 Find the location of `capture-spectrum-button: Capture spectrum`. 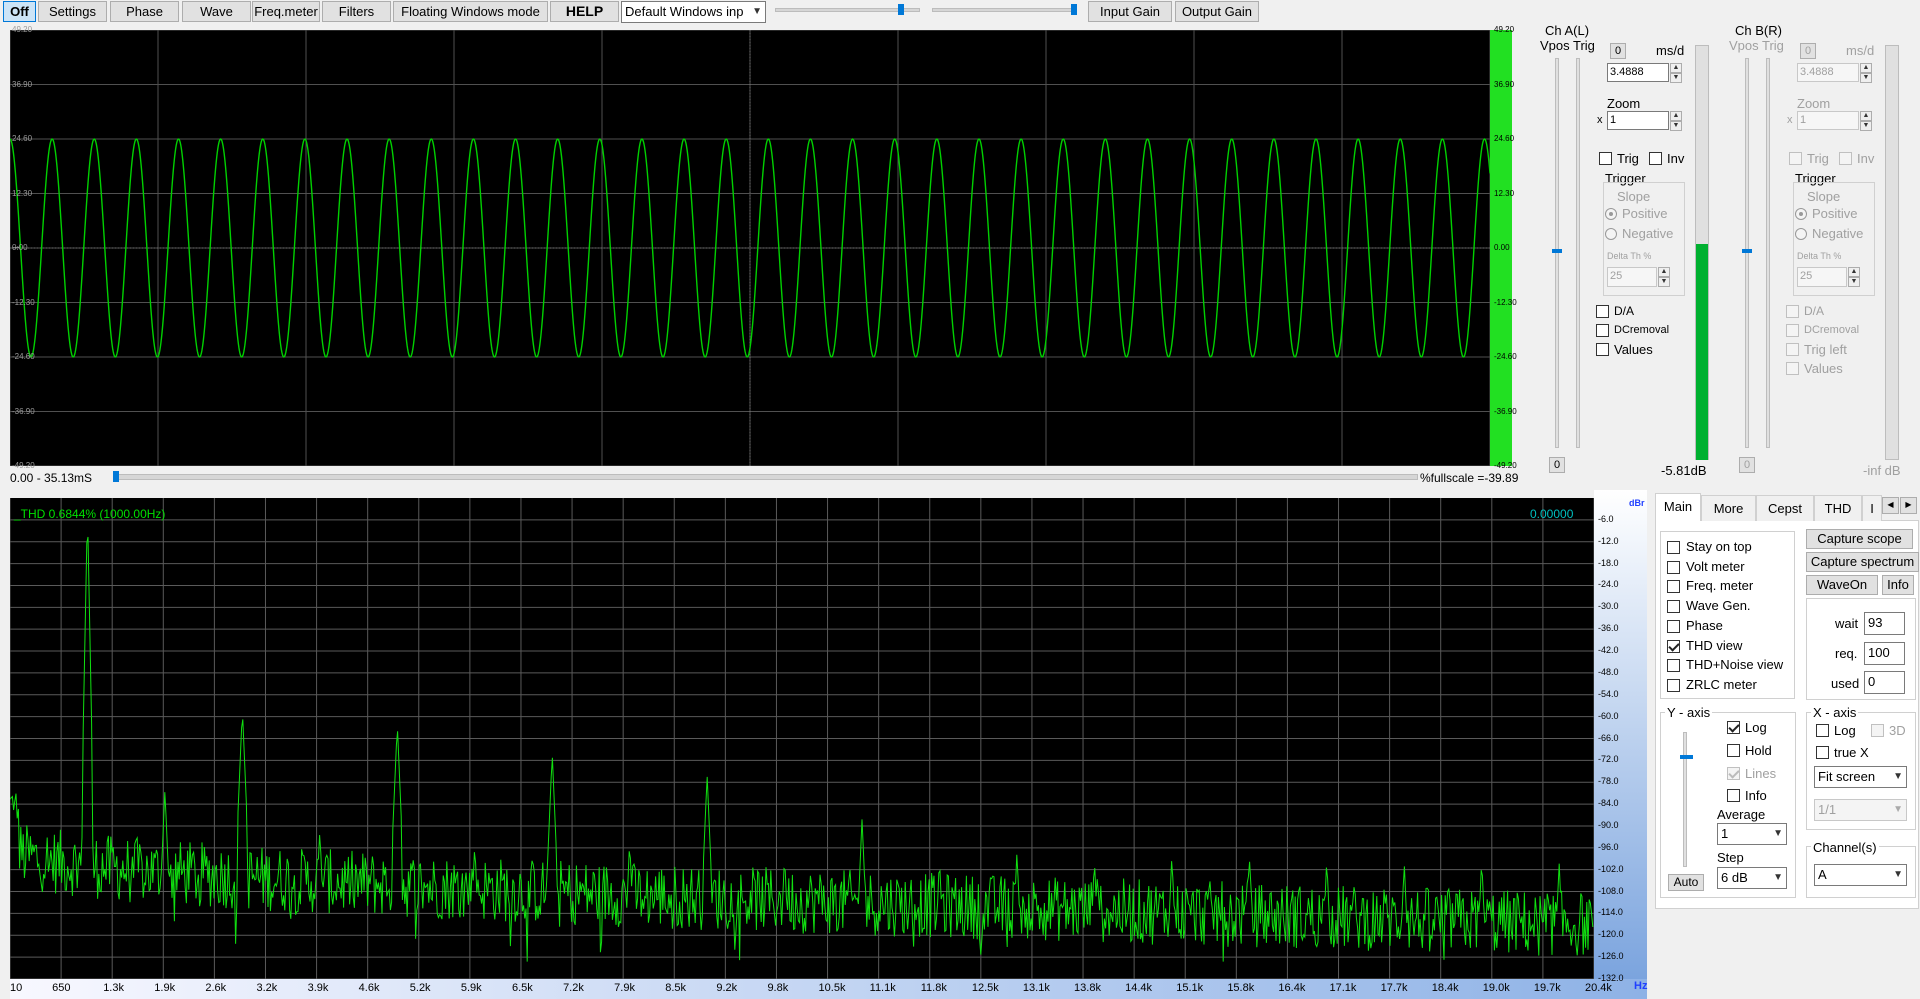

capture-spectrum-button: Capture spectrum is located at coordinates (1862, 562).